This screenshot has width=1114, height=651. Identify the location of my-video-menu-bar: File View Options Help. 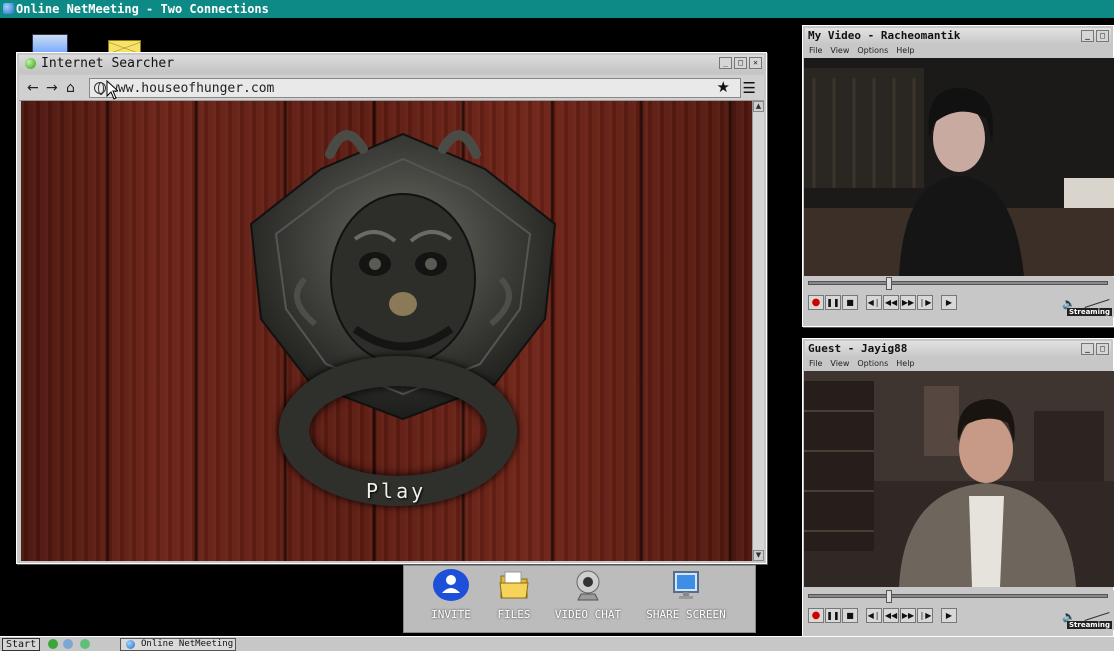
(860, 51).